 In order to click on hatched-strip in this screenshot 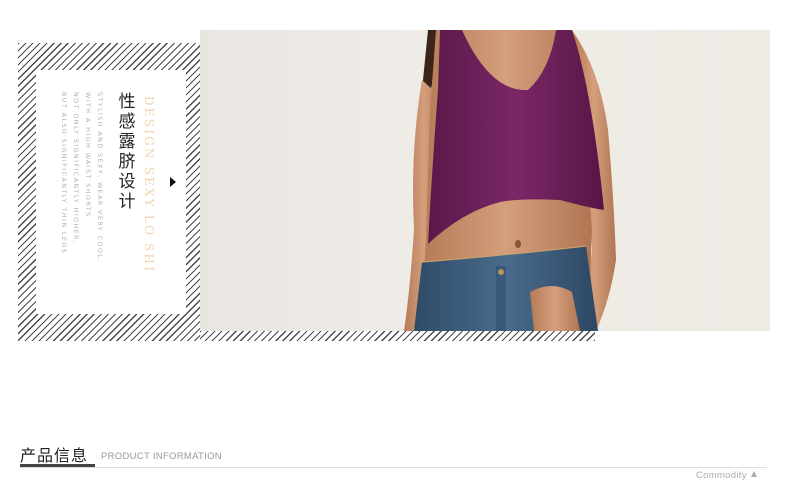, I will do `click(397, 336)`.